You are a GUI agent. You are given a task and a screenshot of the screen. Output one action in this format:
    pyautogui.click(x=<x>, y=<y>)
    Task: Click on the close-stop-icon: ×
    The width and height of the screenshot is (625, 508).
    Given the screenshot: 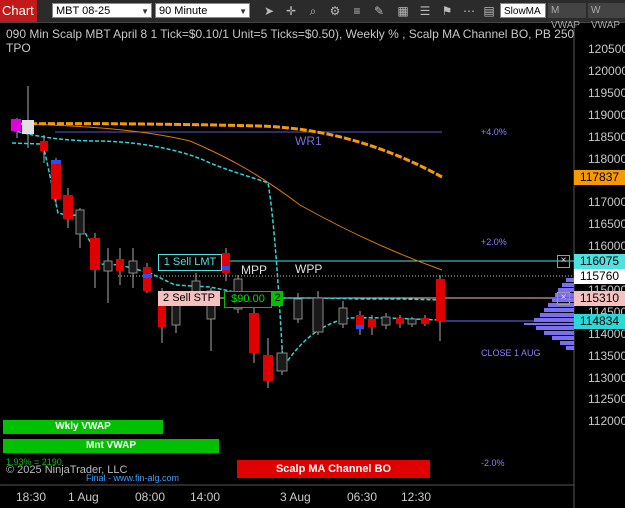 What is the action you would take?
    pyautogui.click(x=563, y=298)
    